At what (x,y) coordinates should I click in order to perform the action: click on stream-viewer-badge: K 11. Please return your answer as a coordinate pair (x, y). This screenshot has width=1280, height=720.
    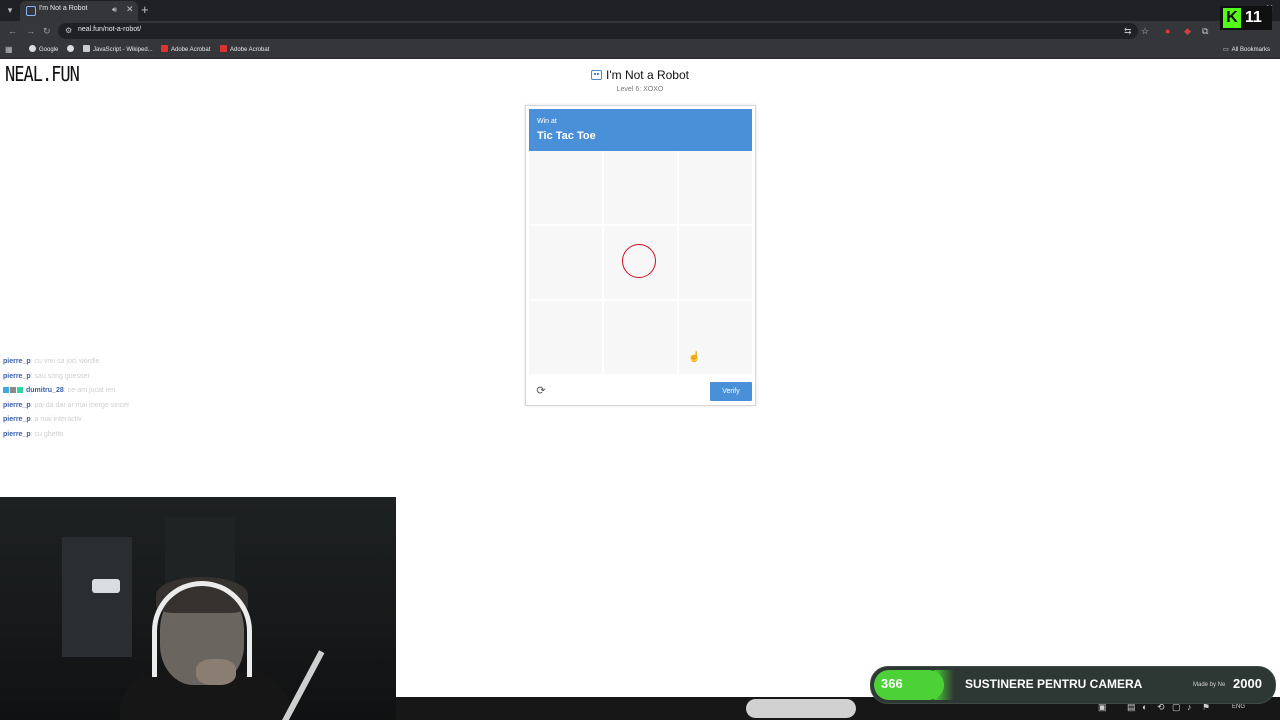
    Looking at the image, I should click on (1246, 18).